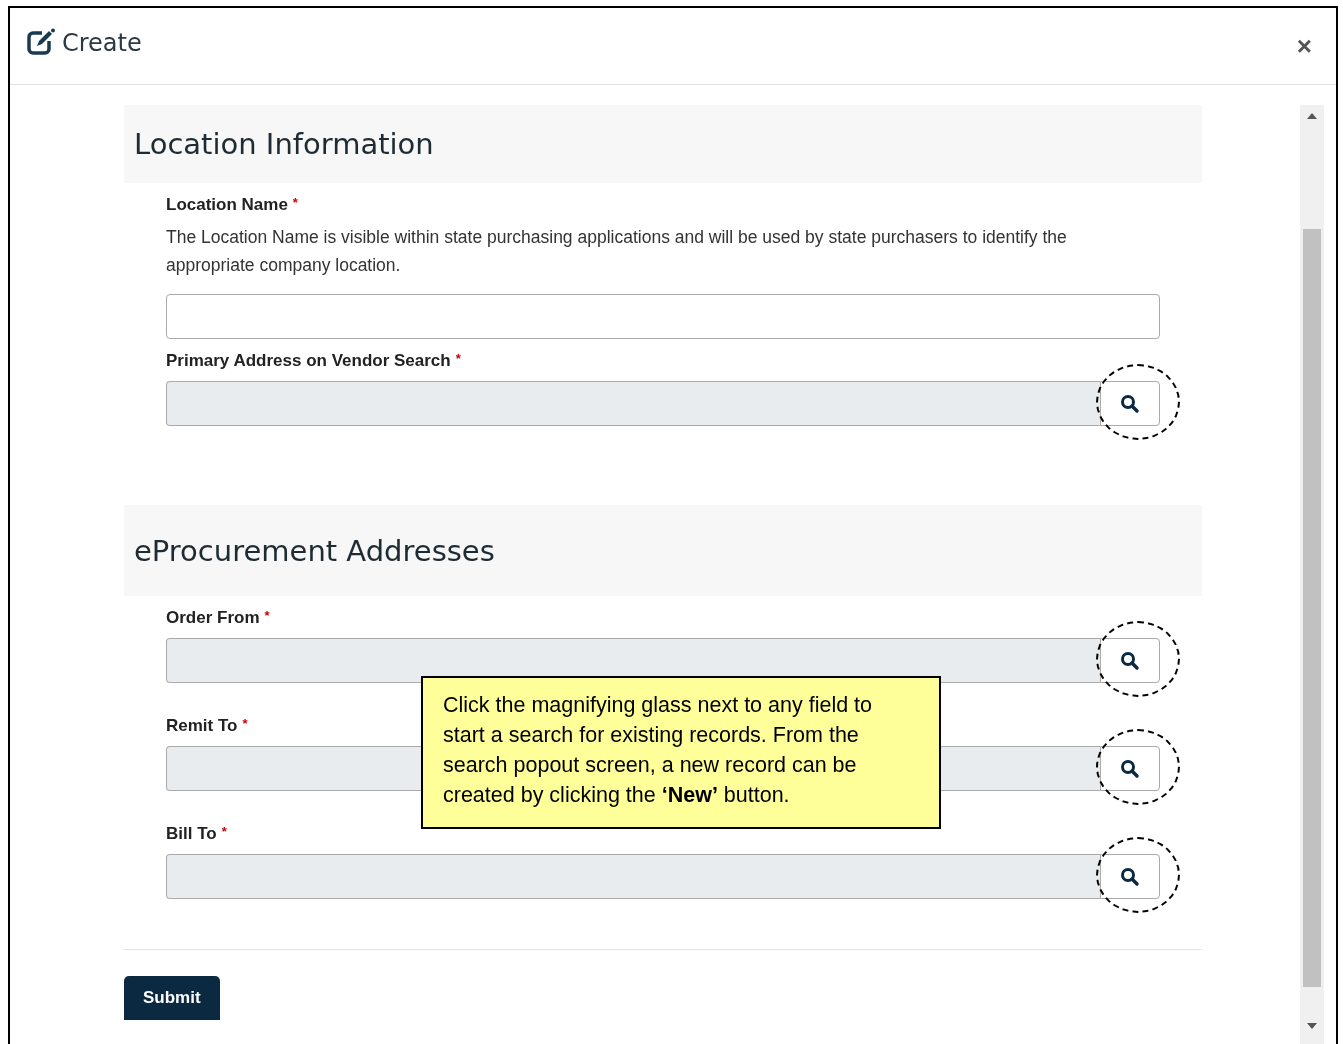 The image size is (1343, 1044). Describe the element at coordinates (213, 618) in the screenshot. I see `field-label: Order From` at that location.